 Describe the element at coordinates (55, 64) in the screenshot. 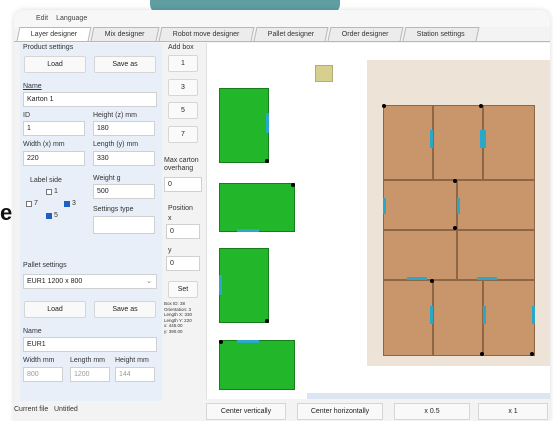

I see `product-load-button: Load` at that location.